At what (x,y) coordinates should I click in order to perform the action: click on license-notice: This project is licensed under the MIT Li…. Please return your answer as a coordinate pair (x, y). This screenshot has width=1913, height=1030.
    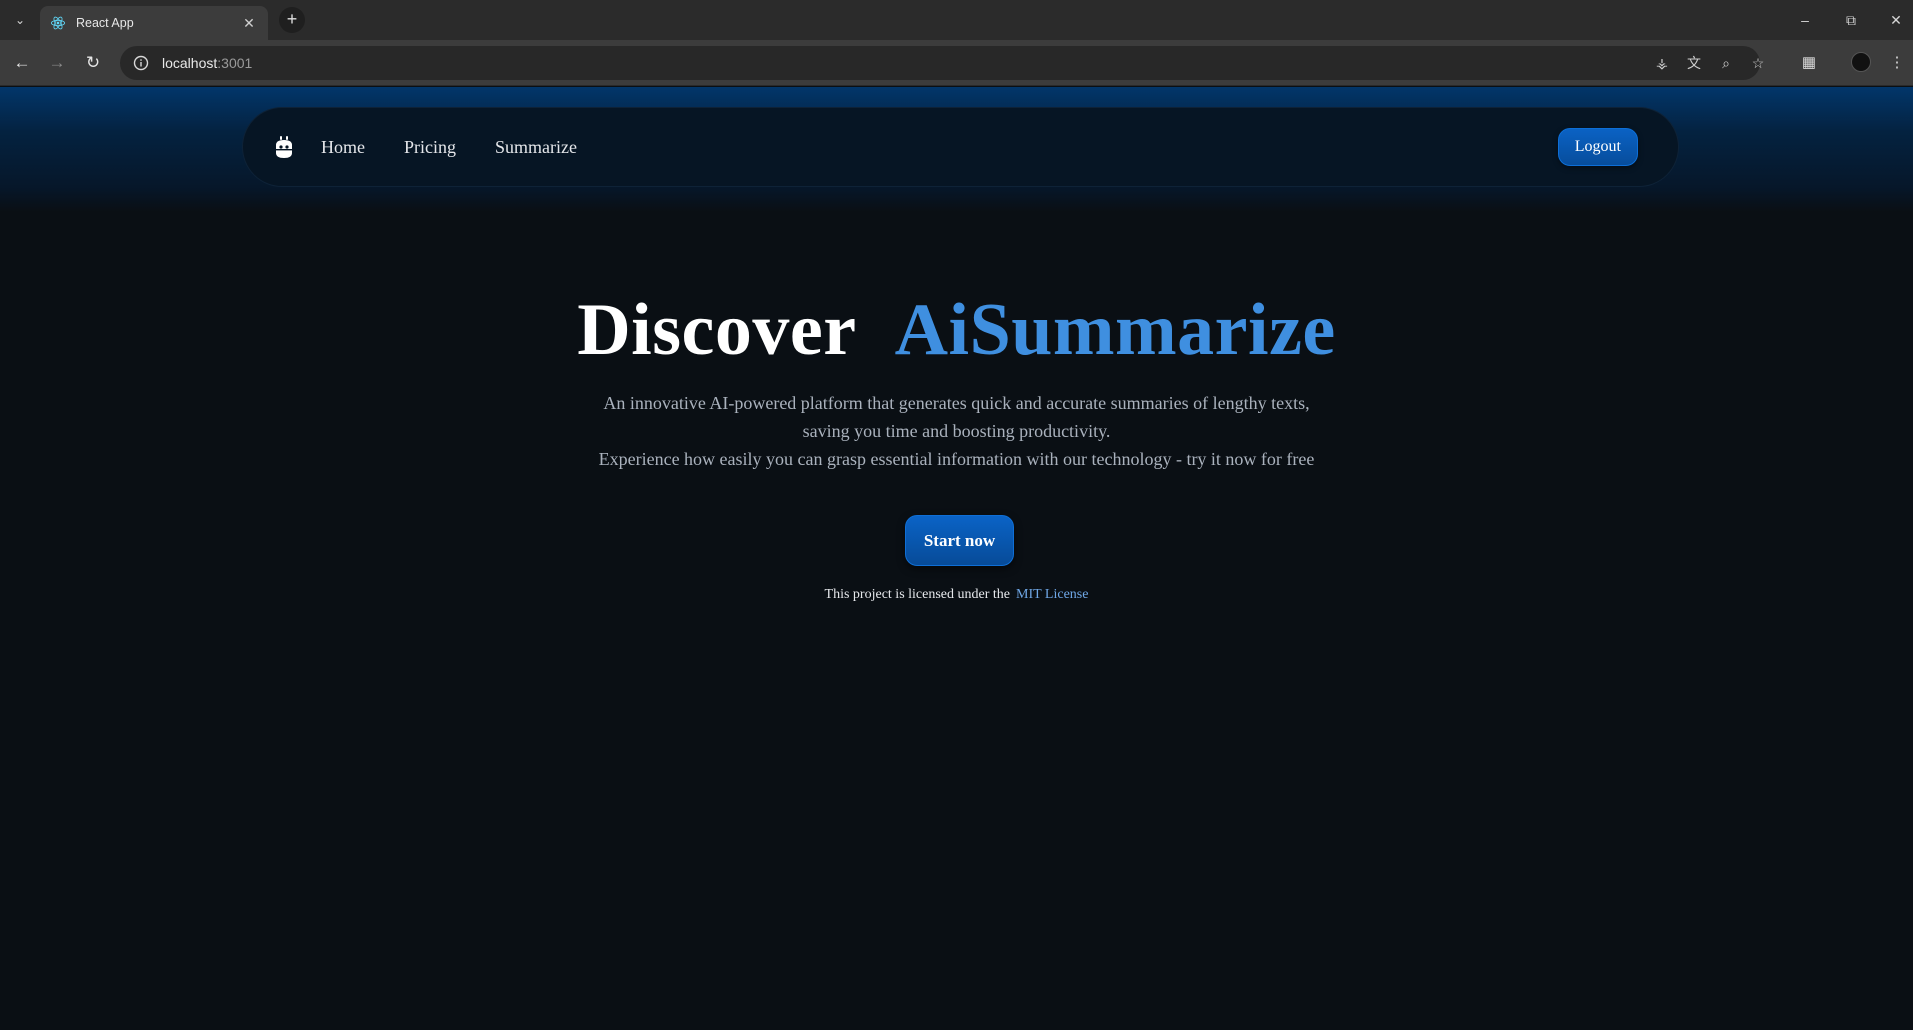
    Looking at the image, I should click on (956, 595).